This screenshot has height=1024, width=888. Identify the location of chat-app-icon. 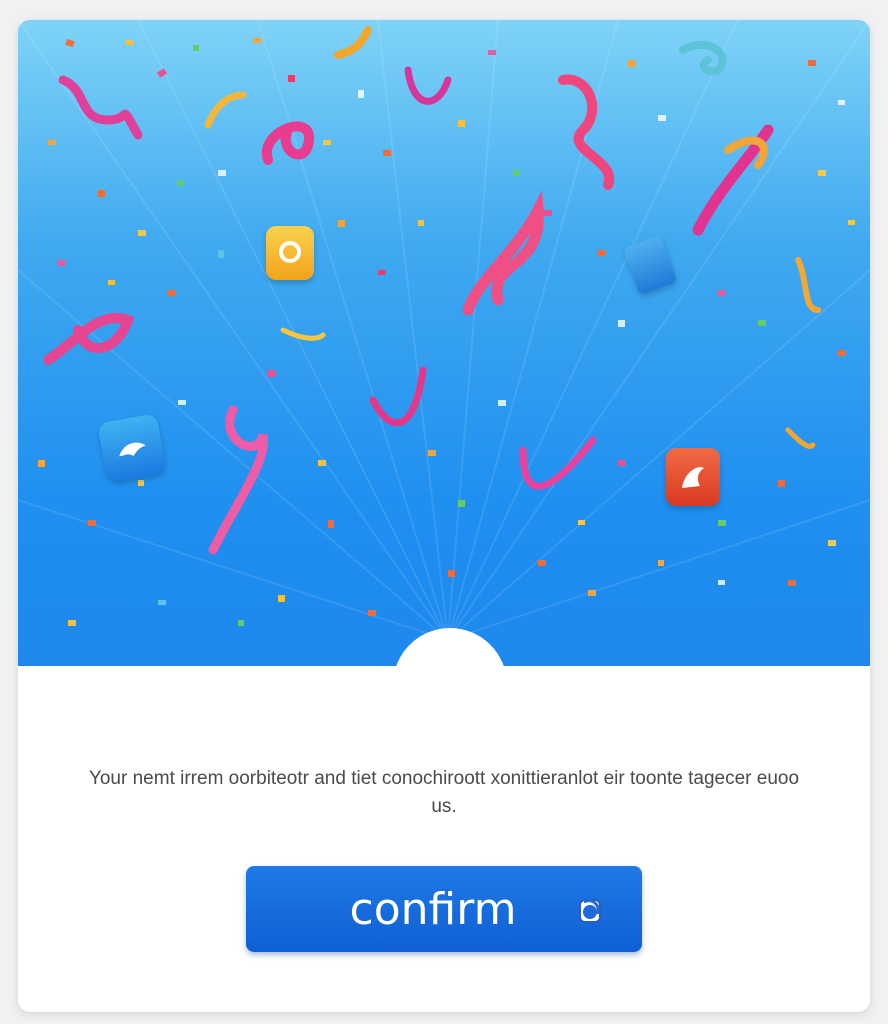
(290, 253).